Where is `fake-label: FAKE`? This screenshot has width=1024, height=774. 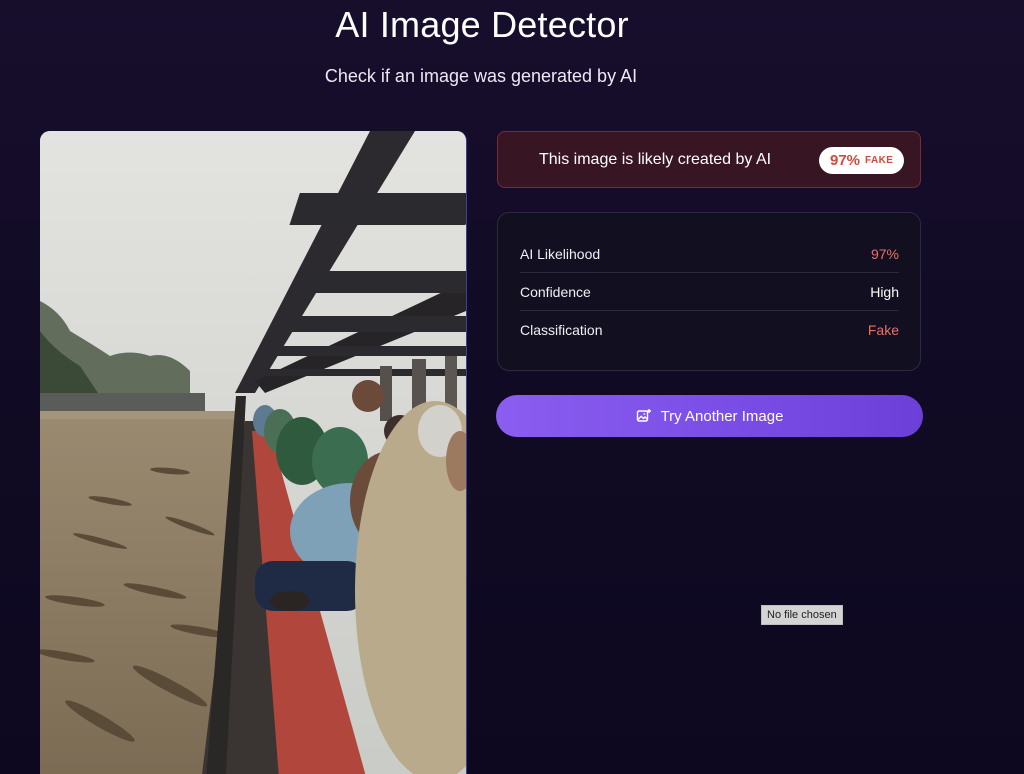
fake-label: FAKE is located at coordinates (879, 160).